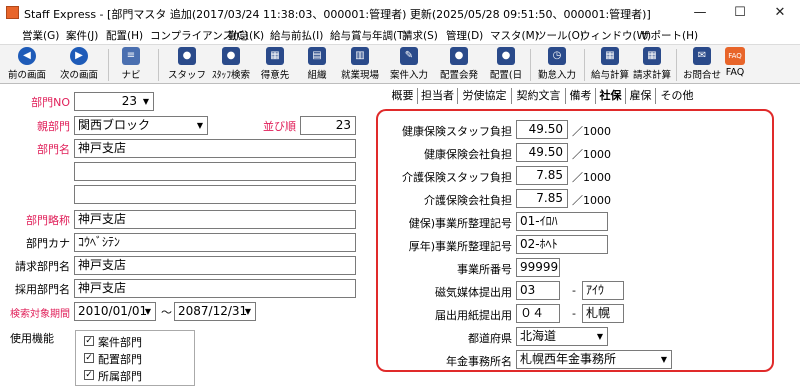  I want to click on parent-dept-label: 親部門, so click(53, 126).